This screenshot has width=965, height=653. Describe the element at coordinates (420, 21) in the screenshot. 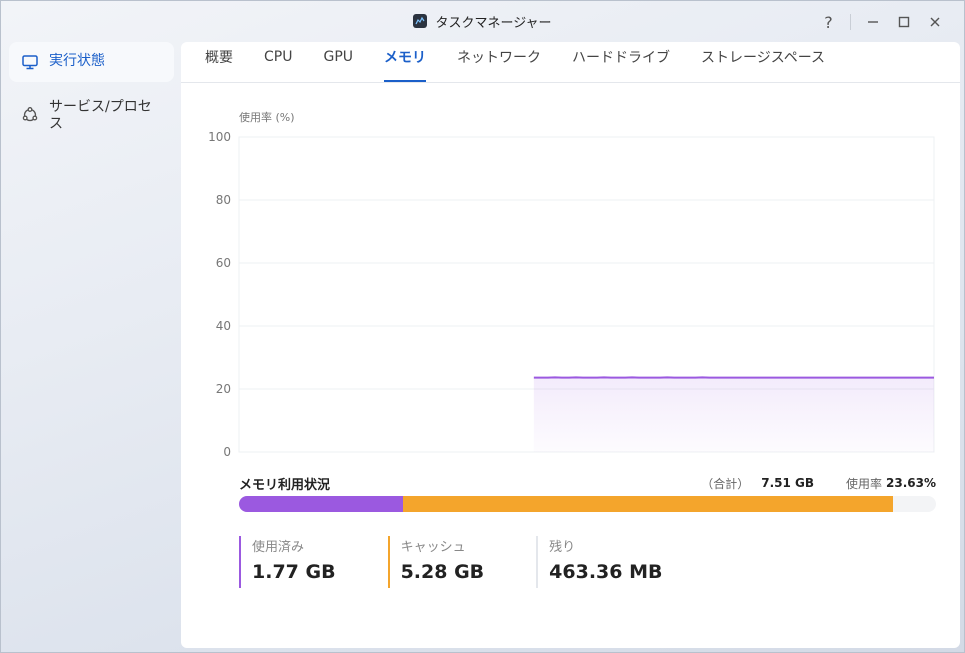

I see `task-manager-app-icon` at that location.